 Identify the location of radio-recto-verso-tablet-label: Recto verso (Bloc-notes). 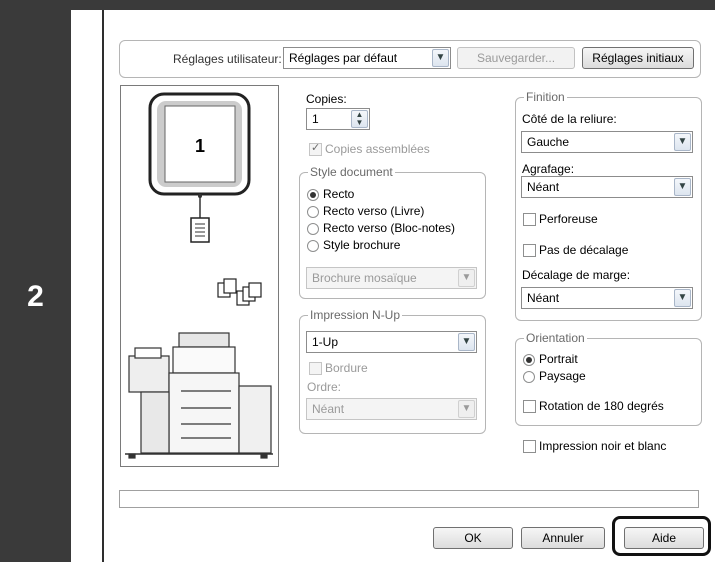
(389, 228).